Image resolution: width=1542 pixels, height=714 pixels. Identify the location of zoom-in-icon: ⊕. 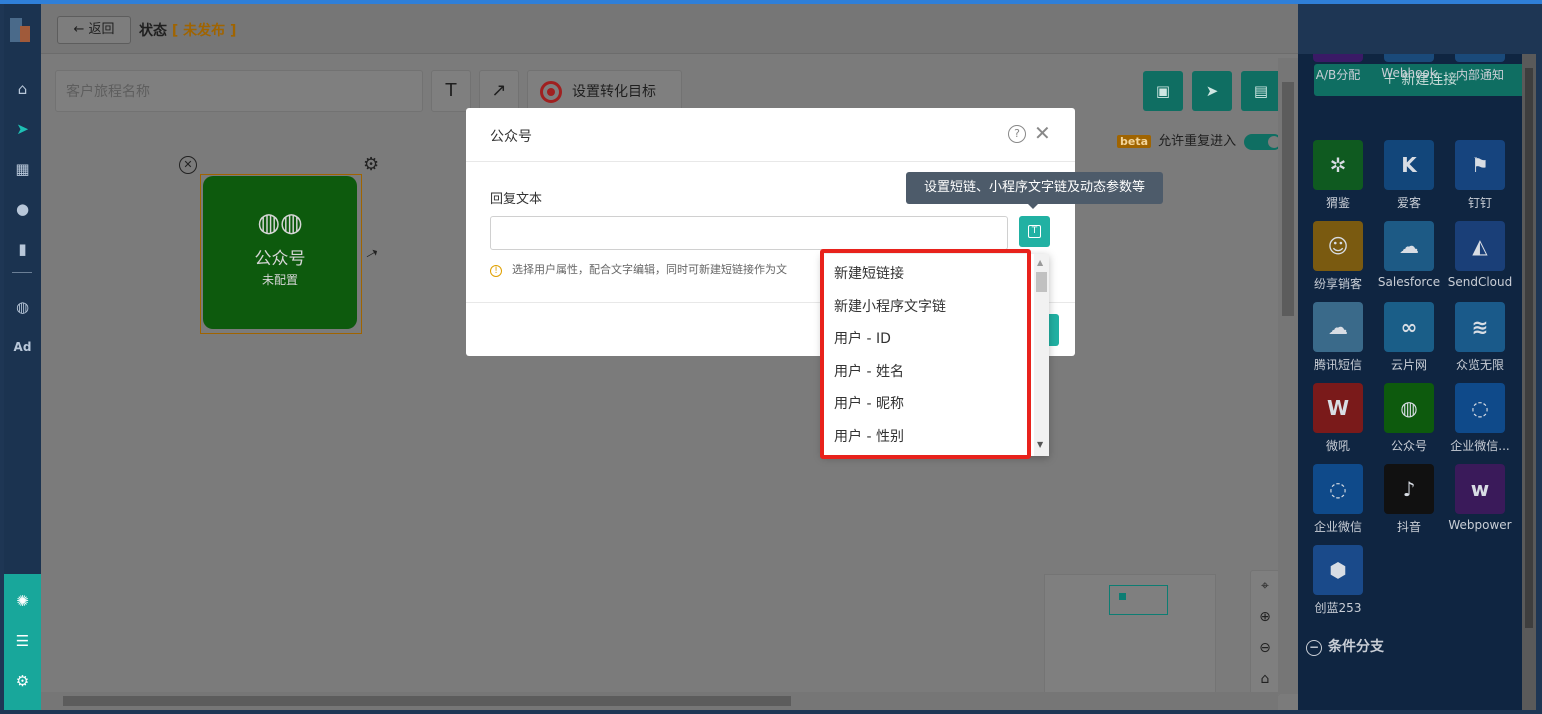
(1265, 617).